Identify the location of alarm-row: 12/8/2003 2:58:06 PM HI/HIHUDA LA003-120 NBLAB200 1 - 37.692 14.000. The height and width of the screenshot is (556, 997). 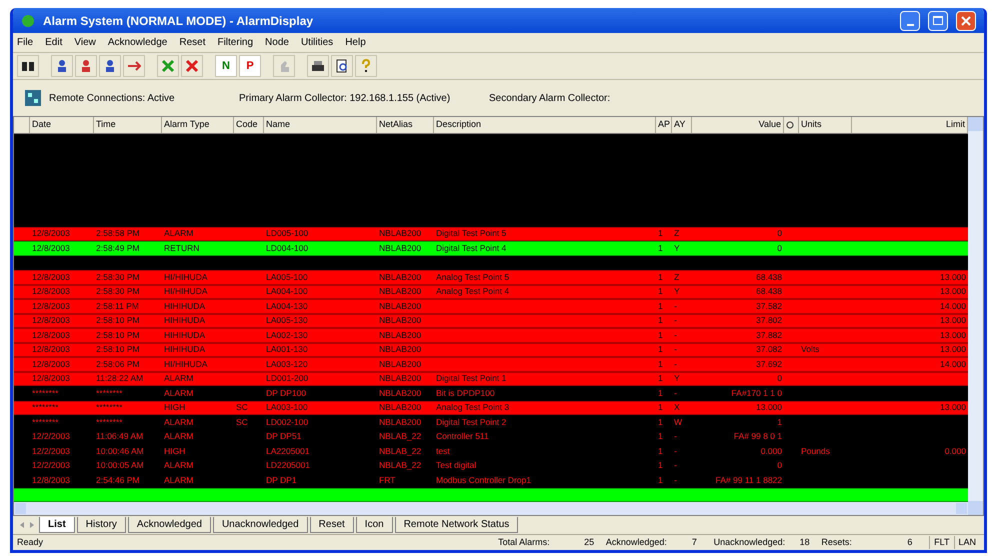
(491, 364).